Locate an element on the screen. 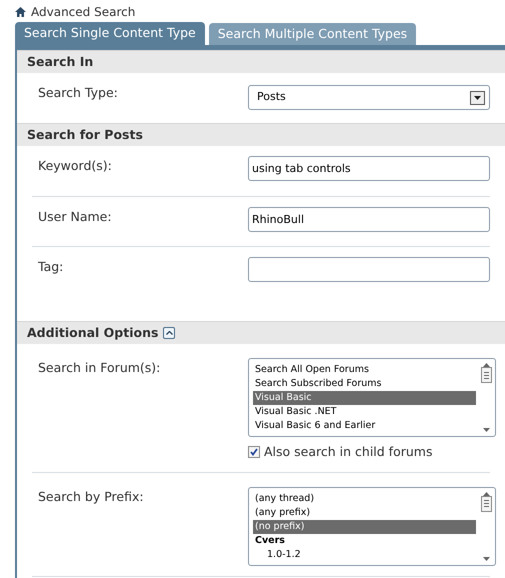  list-option: Visual Basic is located at coordinates (364, 398).